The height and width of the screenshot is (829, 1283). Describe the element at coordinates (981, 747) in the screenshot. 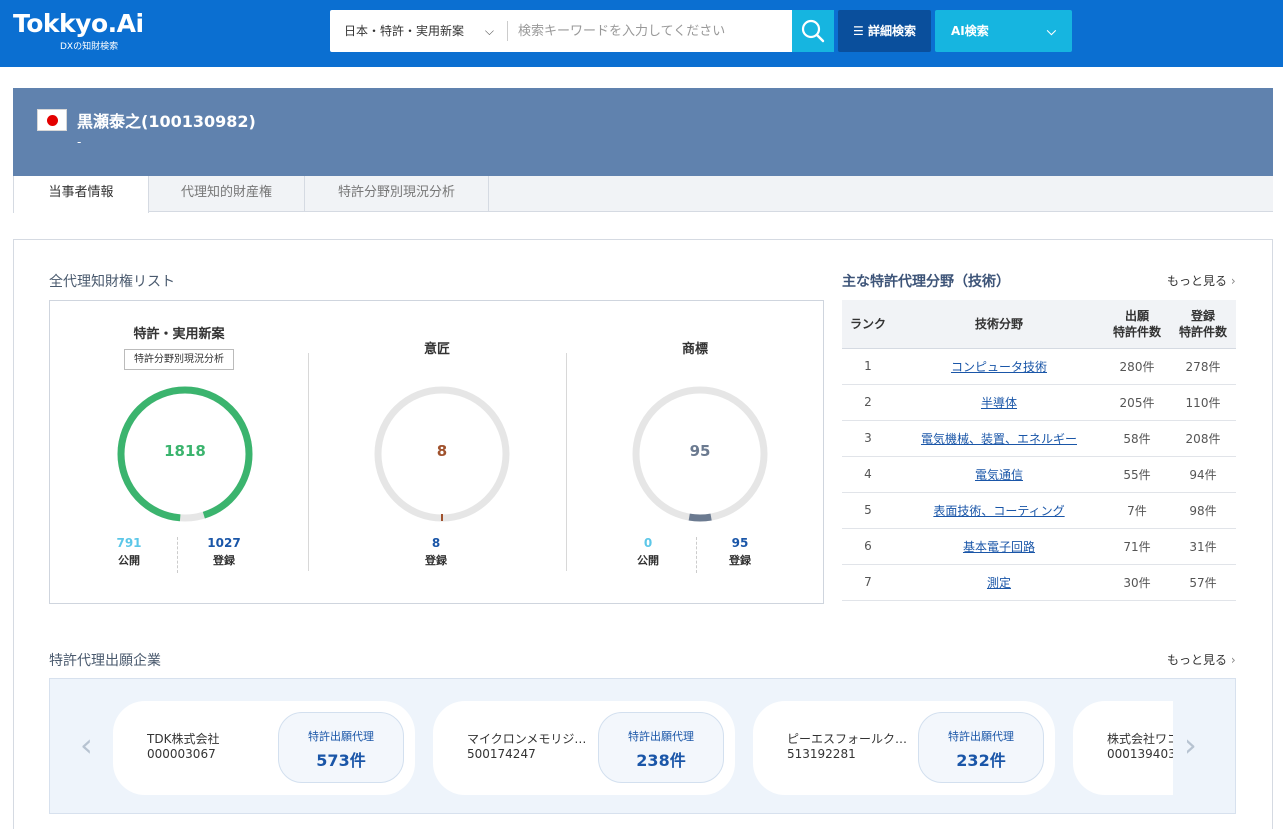

I see `company-badge: 特許出願代理 232件` at that location.